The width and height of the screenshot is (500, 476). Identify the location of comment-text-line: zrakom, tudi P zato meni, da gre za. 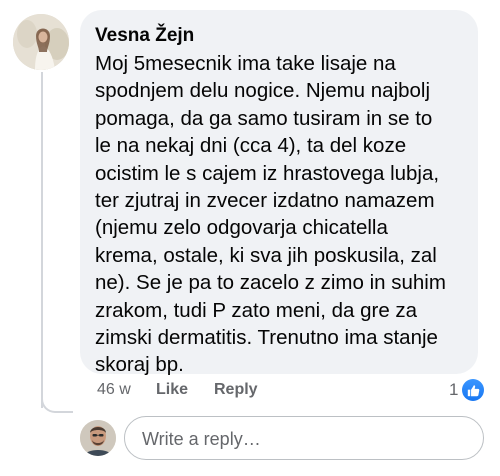
(256, 310).